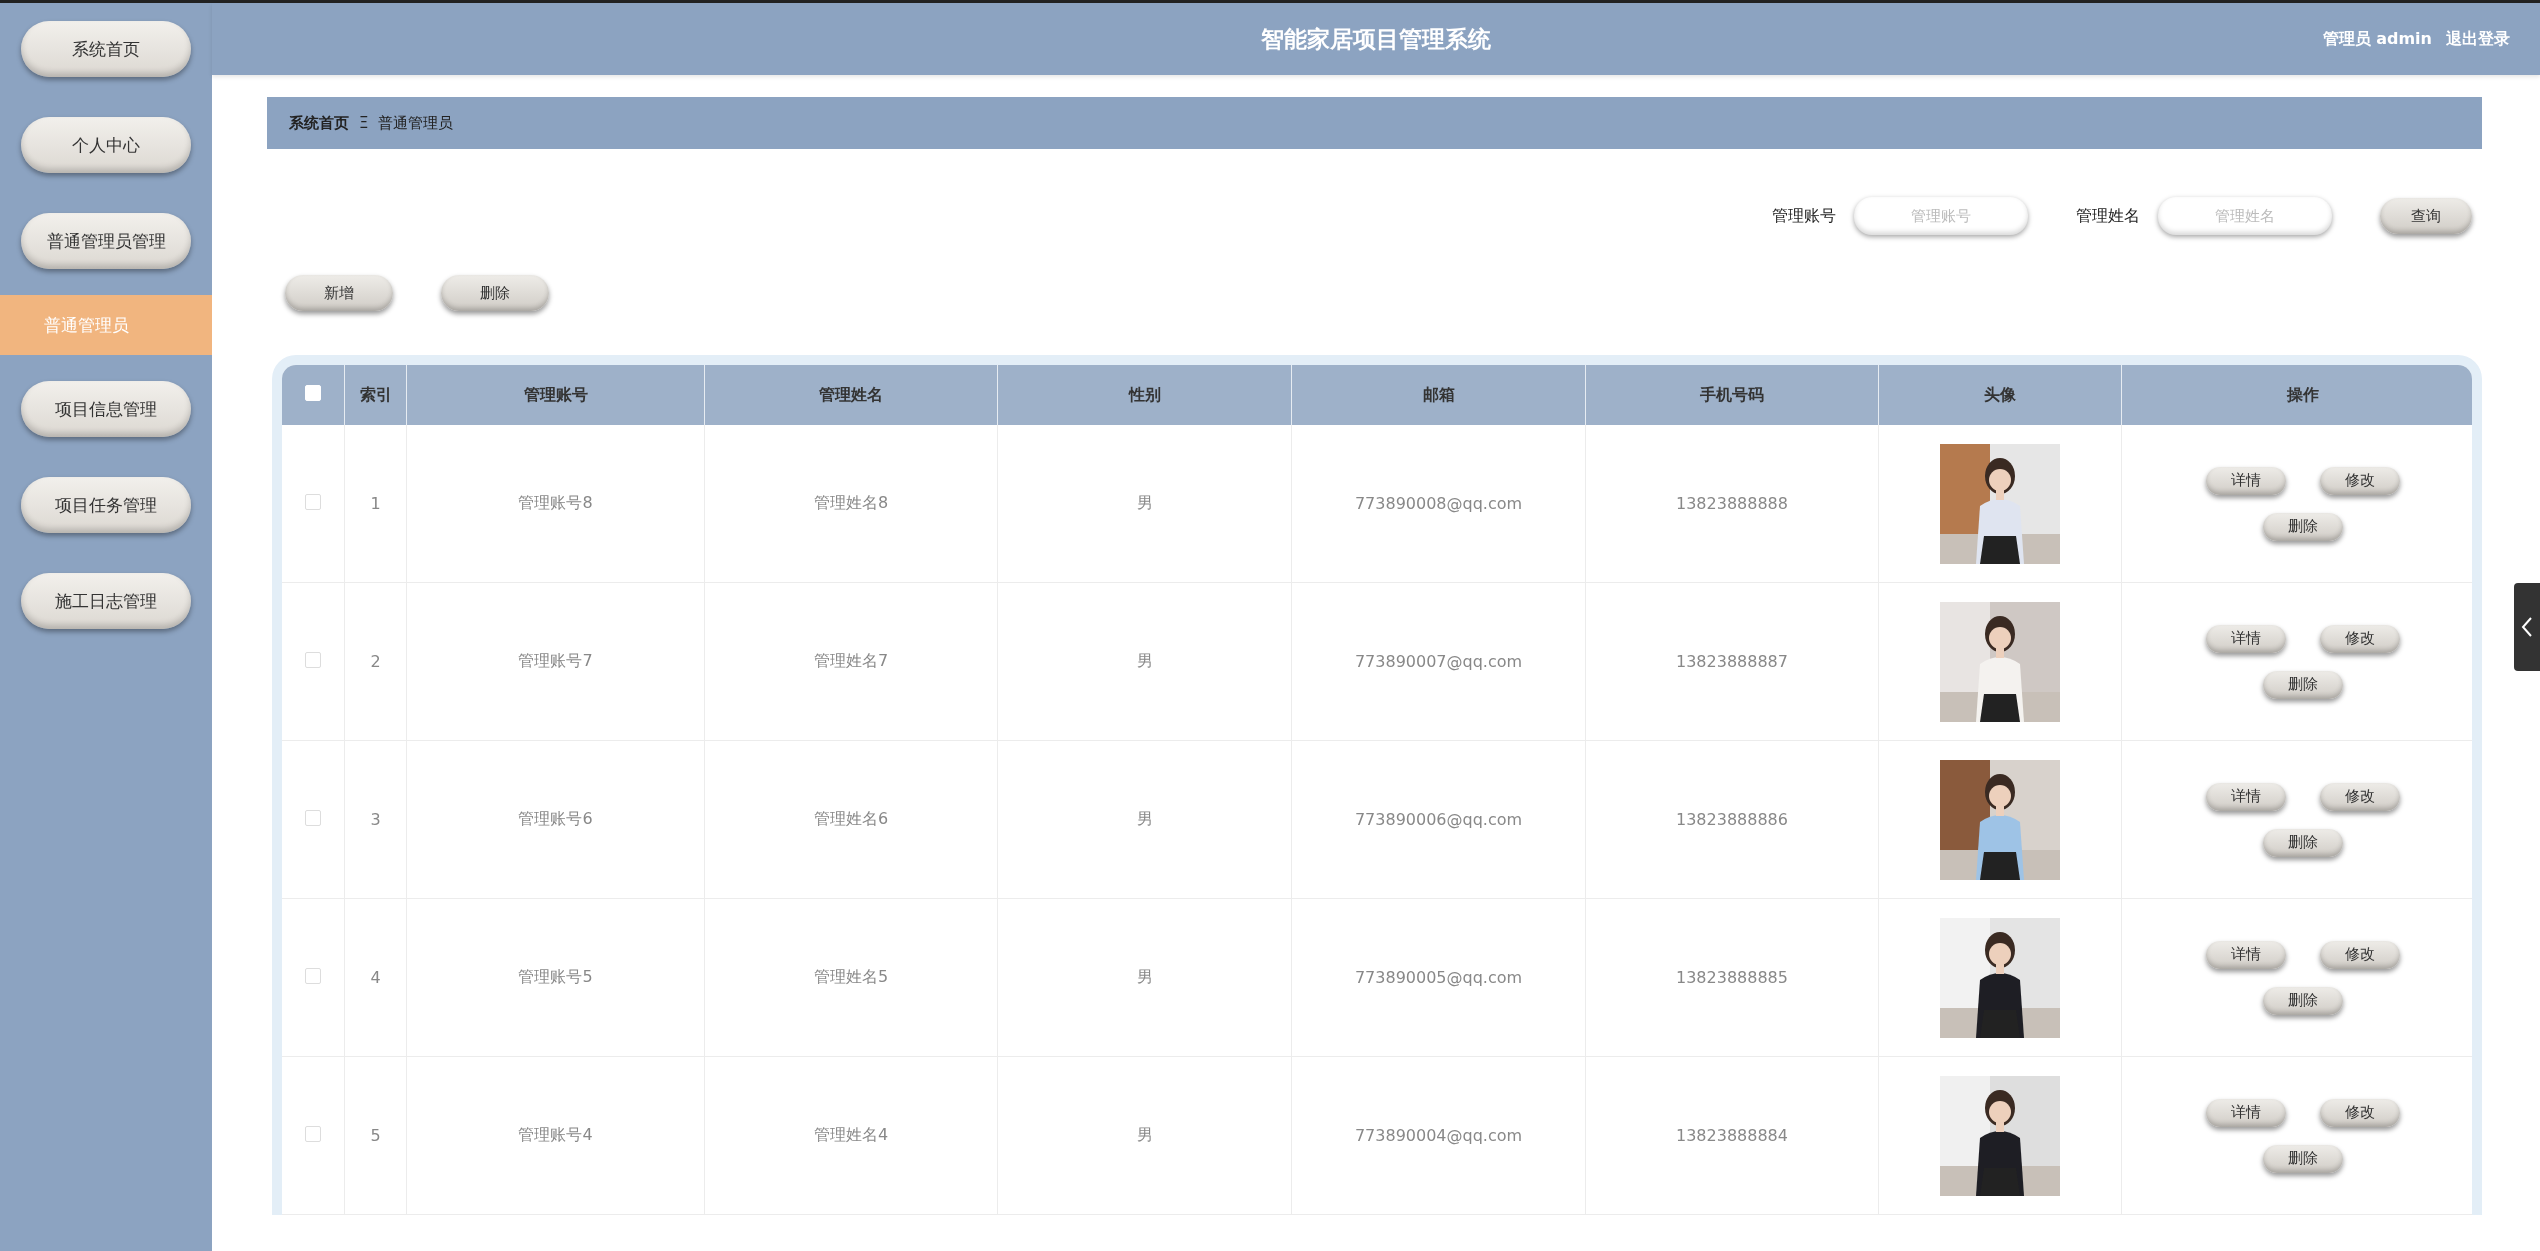 The height and width of the screenshot is (1251, 2540). Describe the element at coordinates (1376, 39) in the screenshot. I see `app-title: 智能家居项目管理系统` at that location.